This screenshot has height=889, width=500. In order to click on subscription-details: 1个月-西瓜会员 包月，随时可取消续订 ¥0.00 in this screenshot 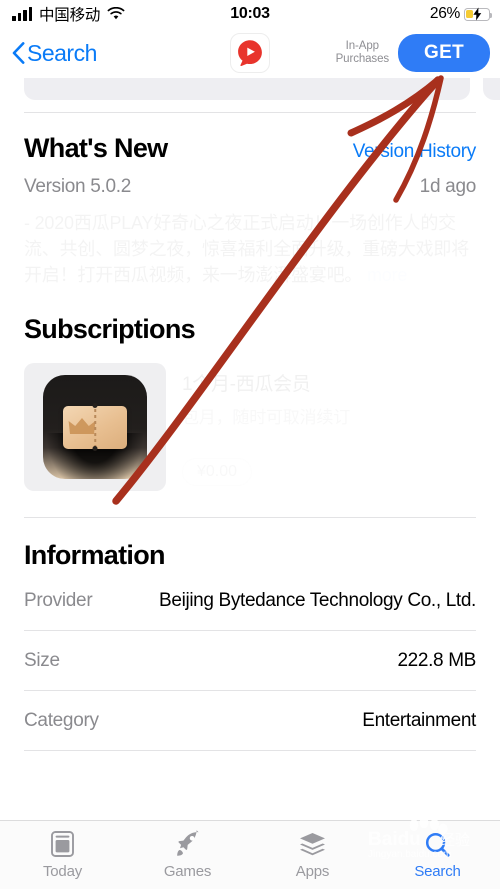, I will do `click(266, 427)`.